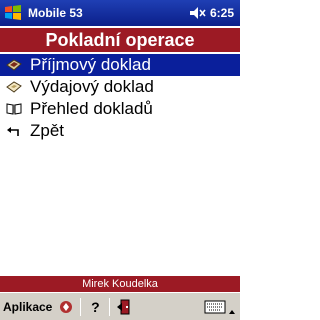 The width and height of the screenshot is (320, 320). Describe the element at coordinates (120, 13) in the screenshot. I see `title-bar: Mobile 53 6:25` at that location.